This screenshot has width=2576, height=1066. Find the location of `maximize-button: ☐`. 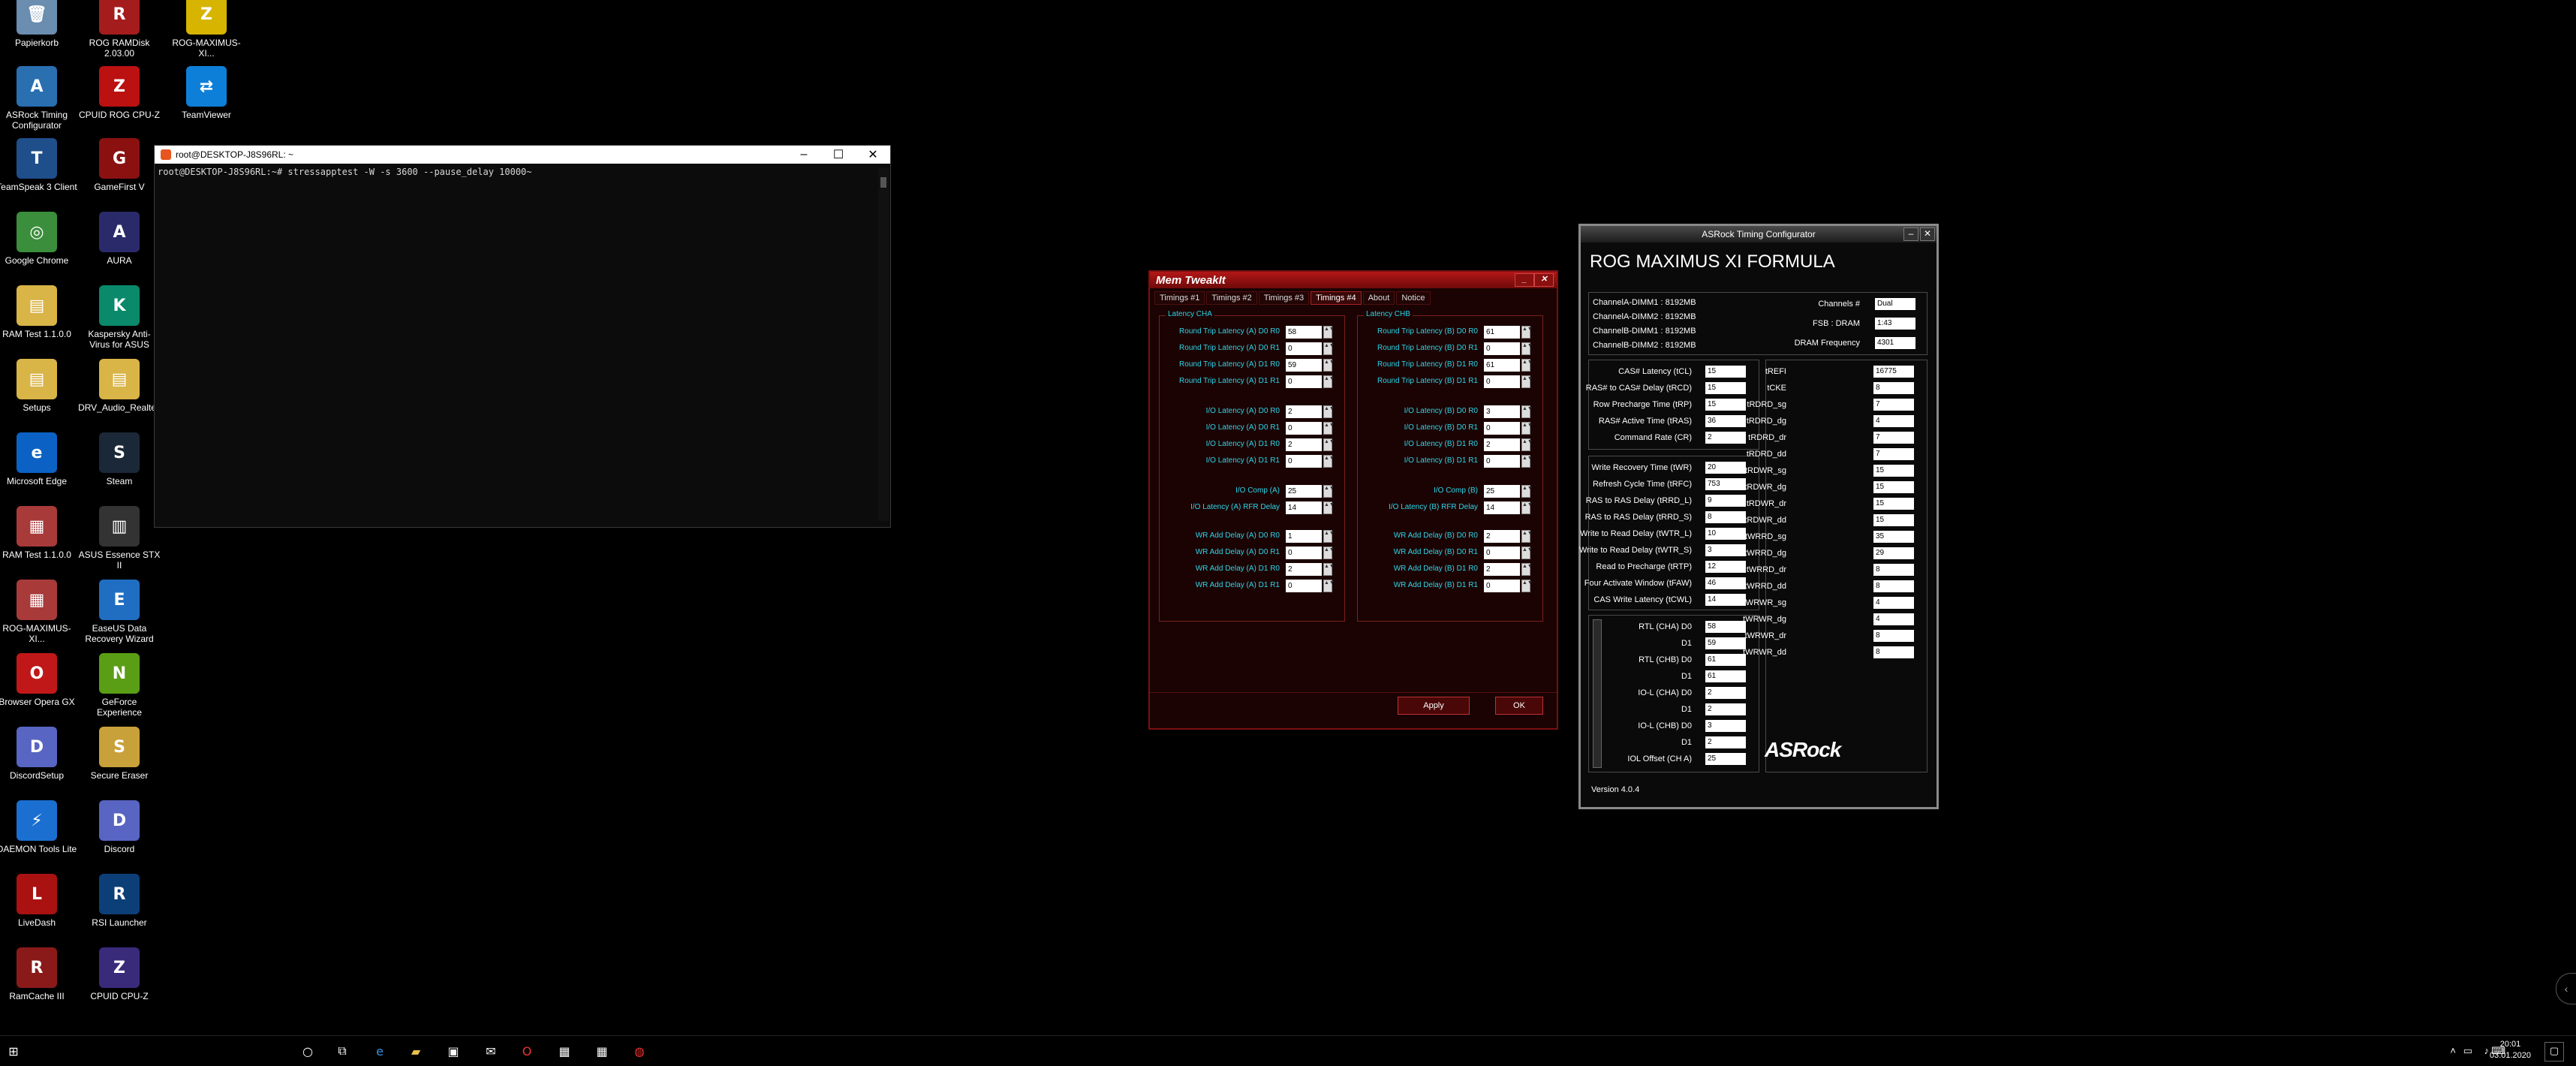

maximize-button: ☐ is located at coordinates (839, 155).